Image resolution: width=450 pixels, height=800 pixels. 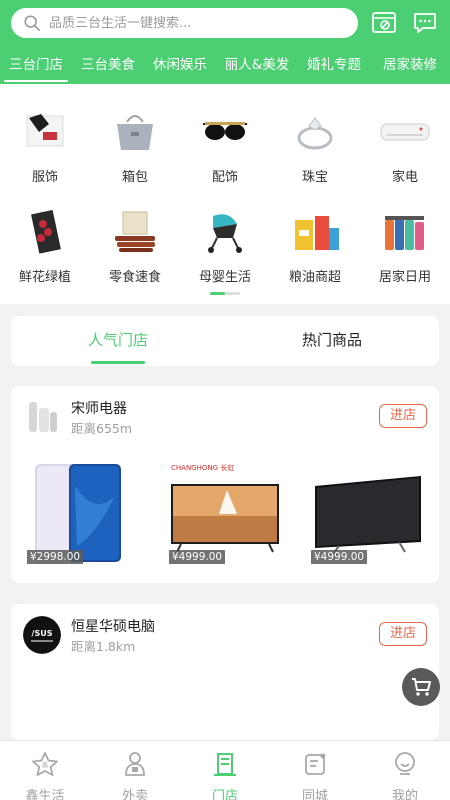 What do you see at coordinates (202, 467) in the screenshot?
I see `svg-text: CHANGHONG 长虹` at bounding box center [202, 467].